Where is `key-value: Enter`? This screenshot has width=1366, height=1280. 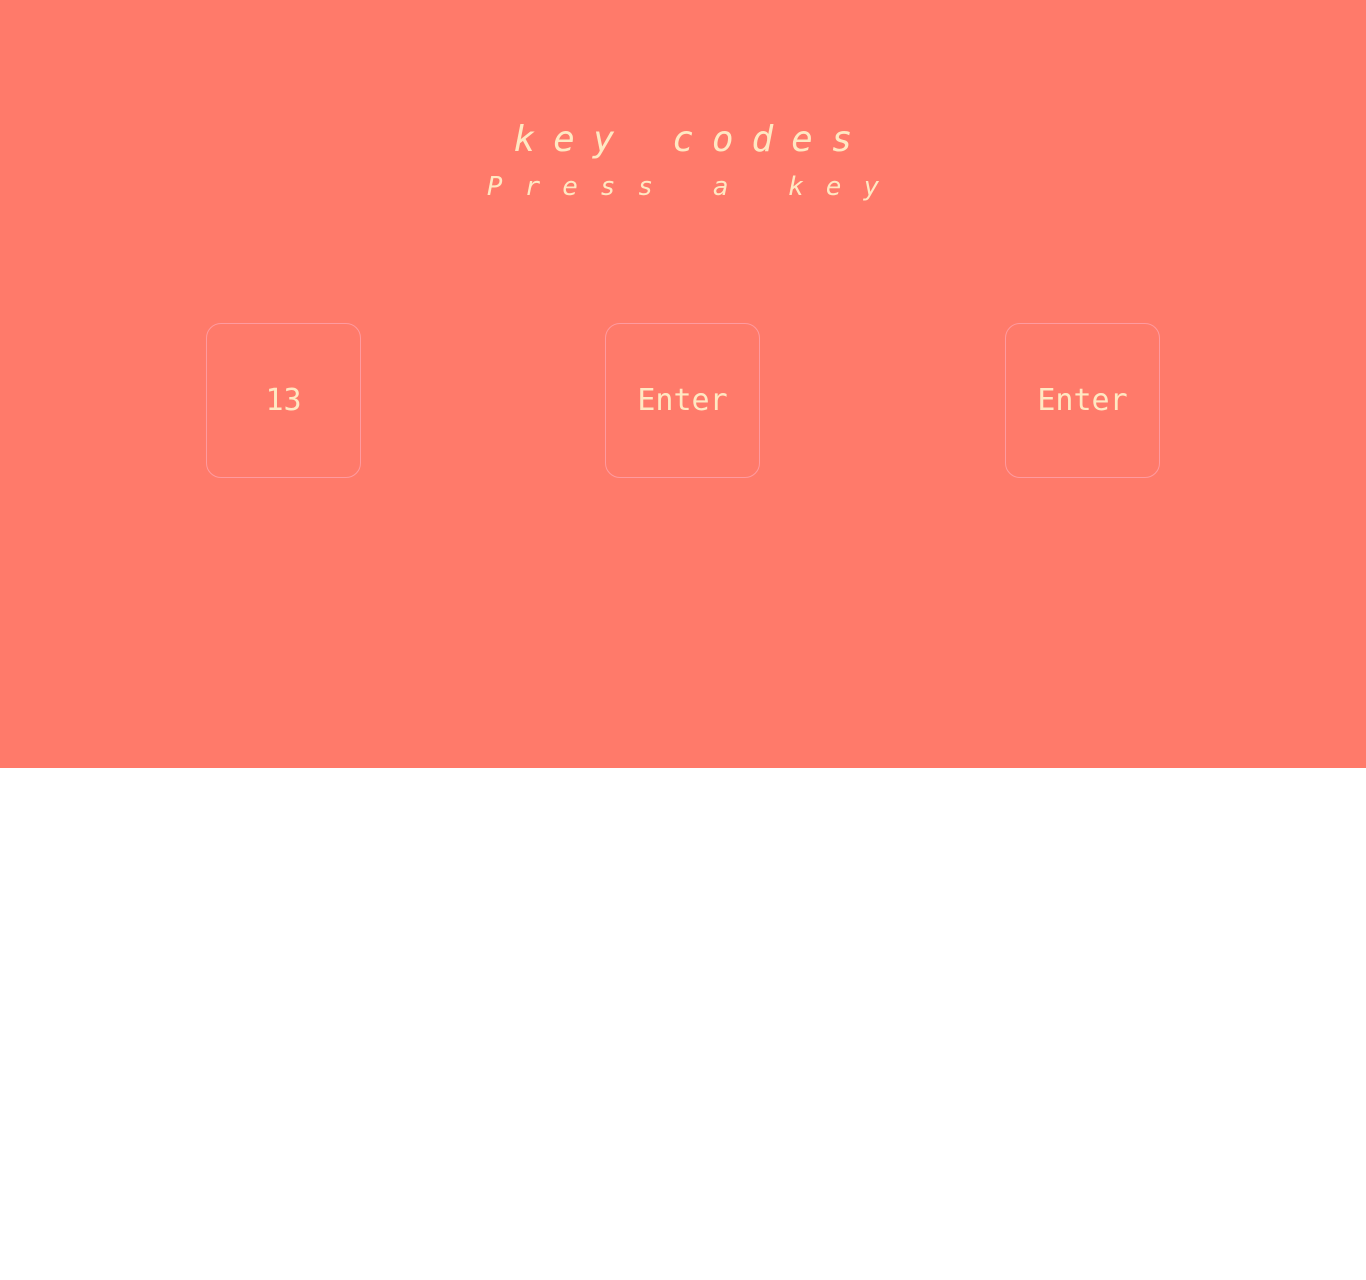 key-value: Enter is located at coordinates (682, 400).